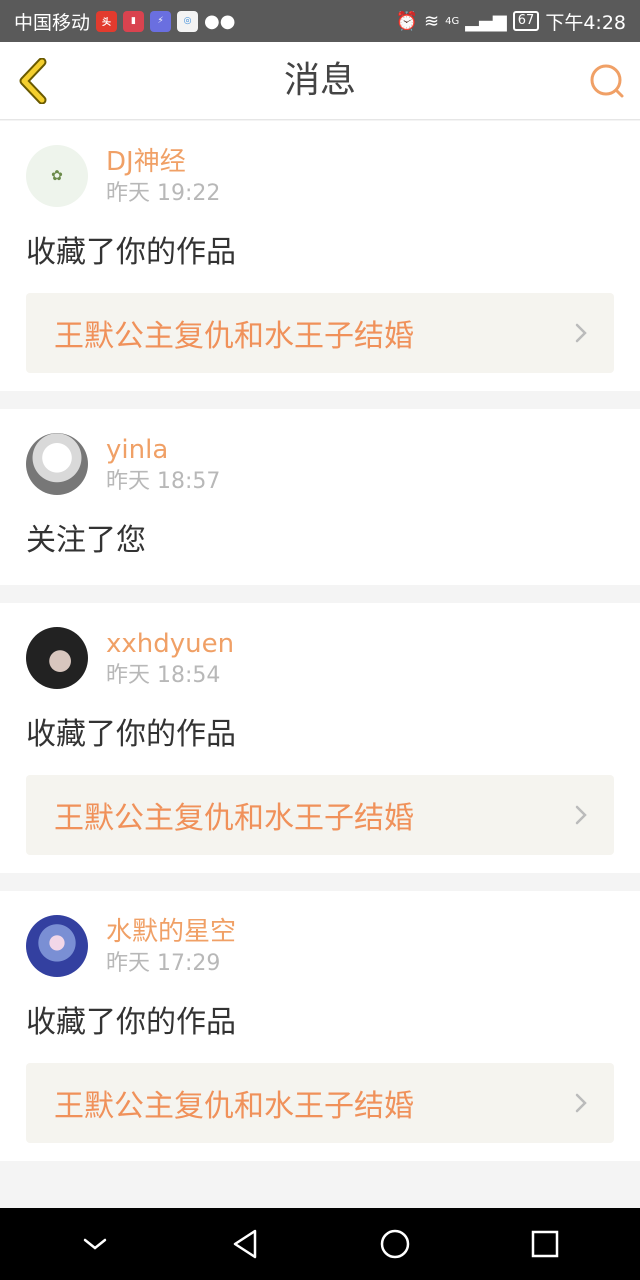  Describe the element at coordinates (585, 22) in the screenshot. I see `clock: 下午4:28` at that location.